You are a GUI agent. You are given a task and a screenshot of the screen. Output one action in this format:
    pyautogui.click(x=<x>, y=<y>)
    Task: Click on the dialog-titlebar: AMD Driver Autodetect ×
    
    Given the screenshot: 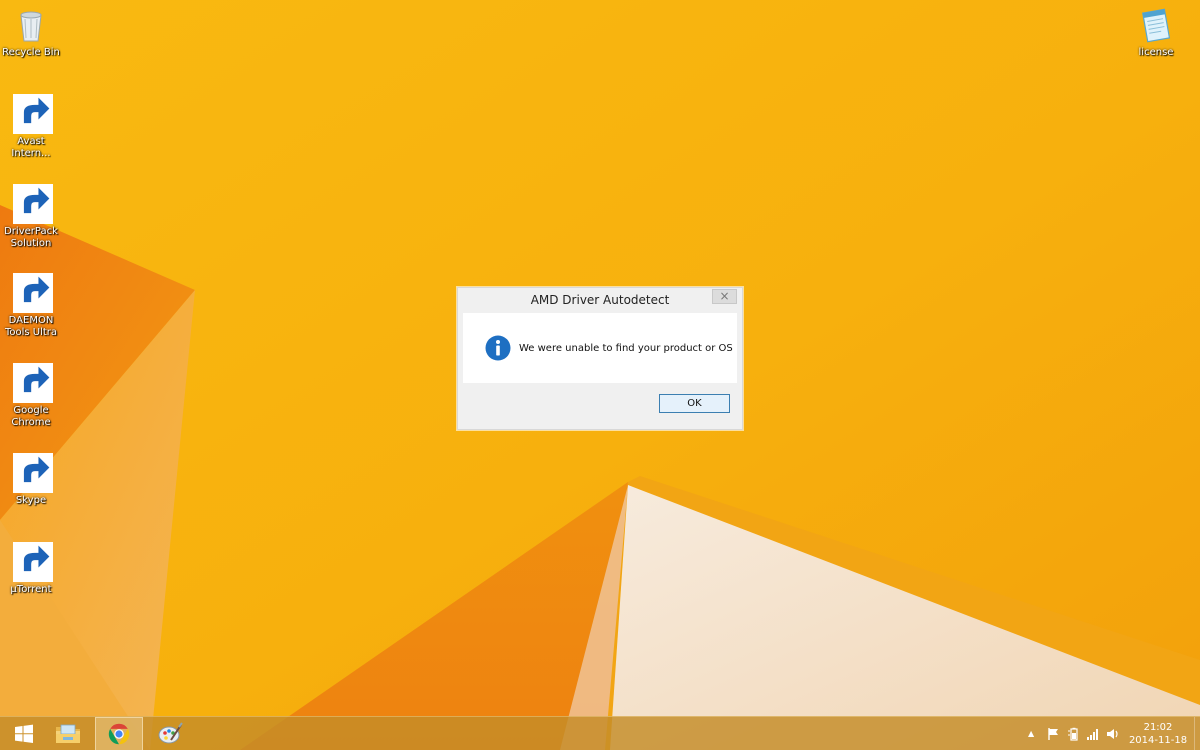 What is the action you would take?
    pyautogui.click(x=600, y=300)
    